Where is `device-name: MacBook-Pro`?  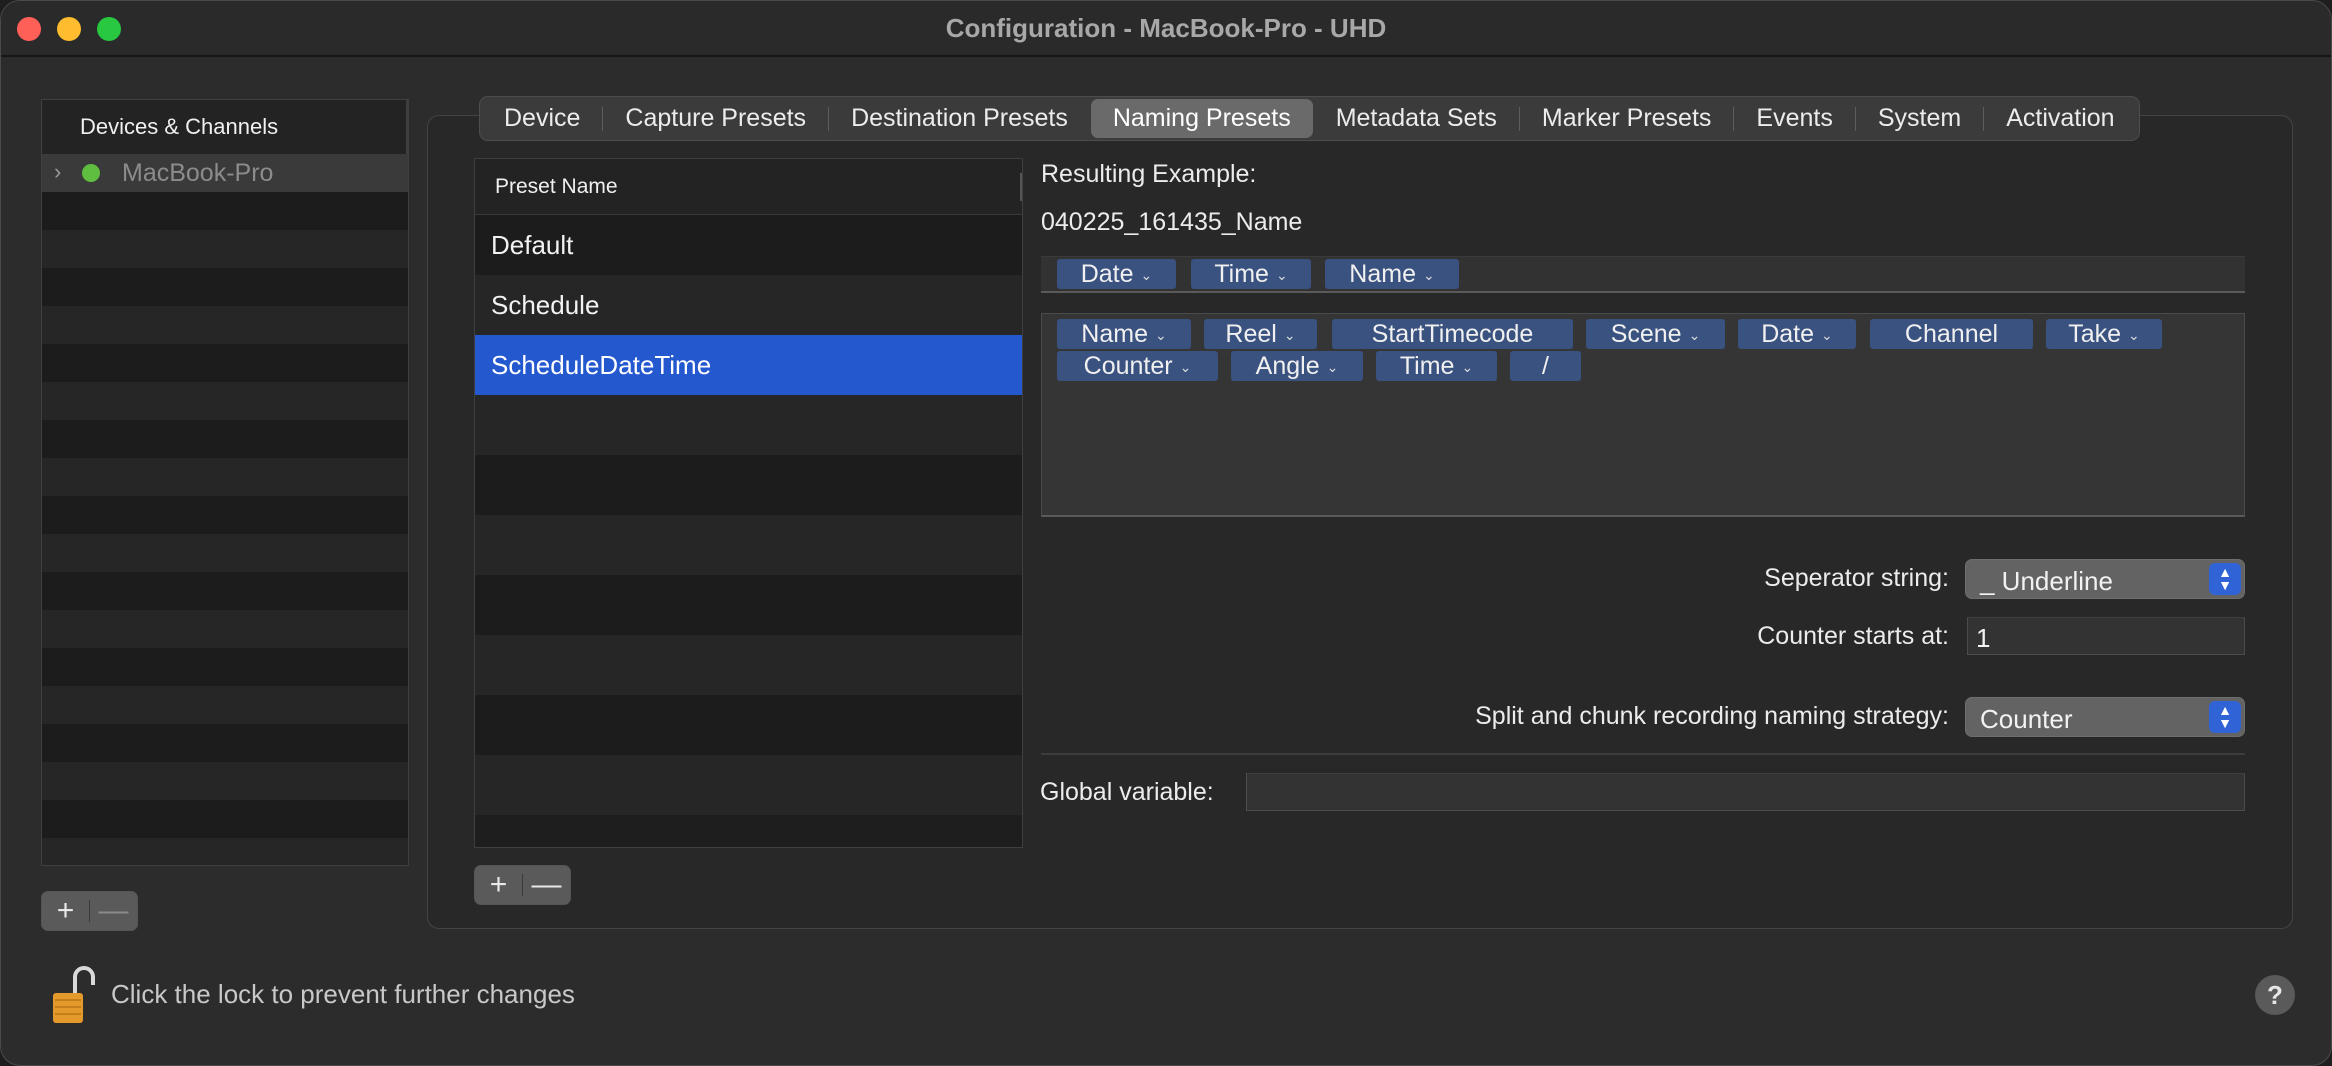 device-name: MacBook-Pro is located at coordinates (198, 173).